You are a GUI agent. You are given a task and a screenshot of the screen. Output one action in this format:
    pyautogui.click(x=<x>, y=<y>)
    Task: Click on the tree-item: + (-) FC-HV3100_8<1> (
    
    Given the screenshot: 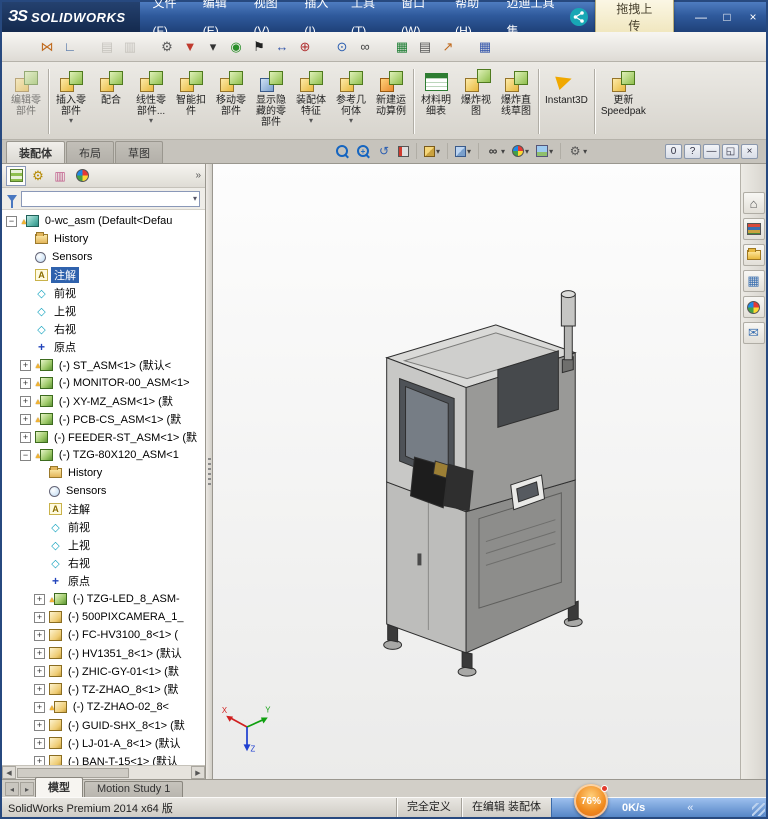 What is the action you would take?
    pyautogui.click(x=103, y=635)
    